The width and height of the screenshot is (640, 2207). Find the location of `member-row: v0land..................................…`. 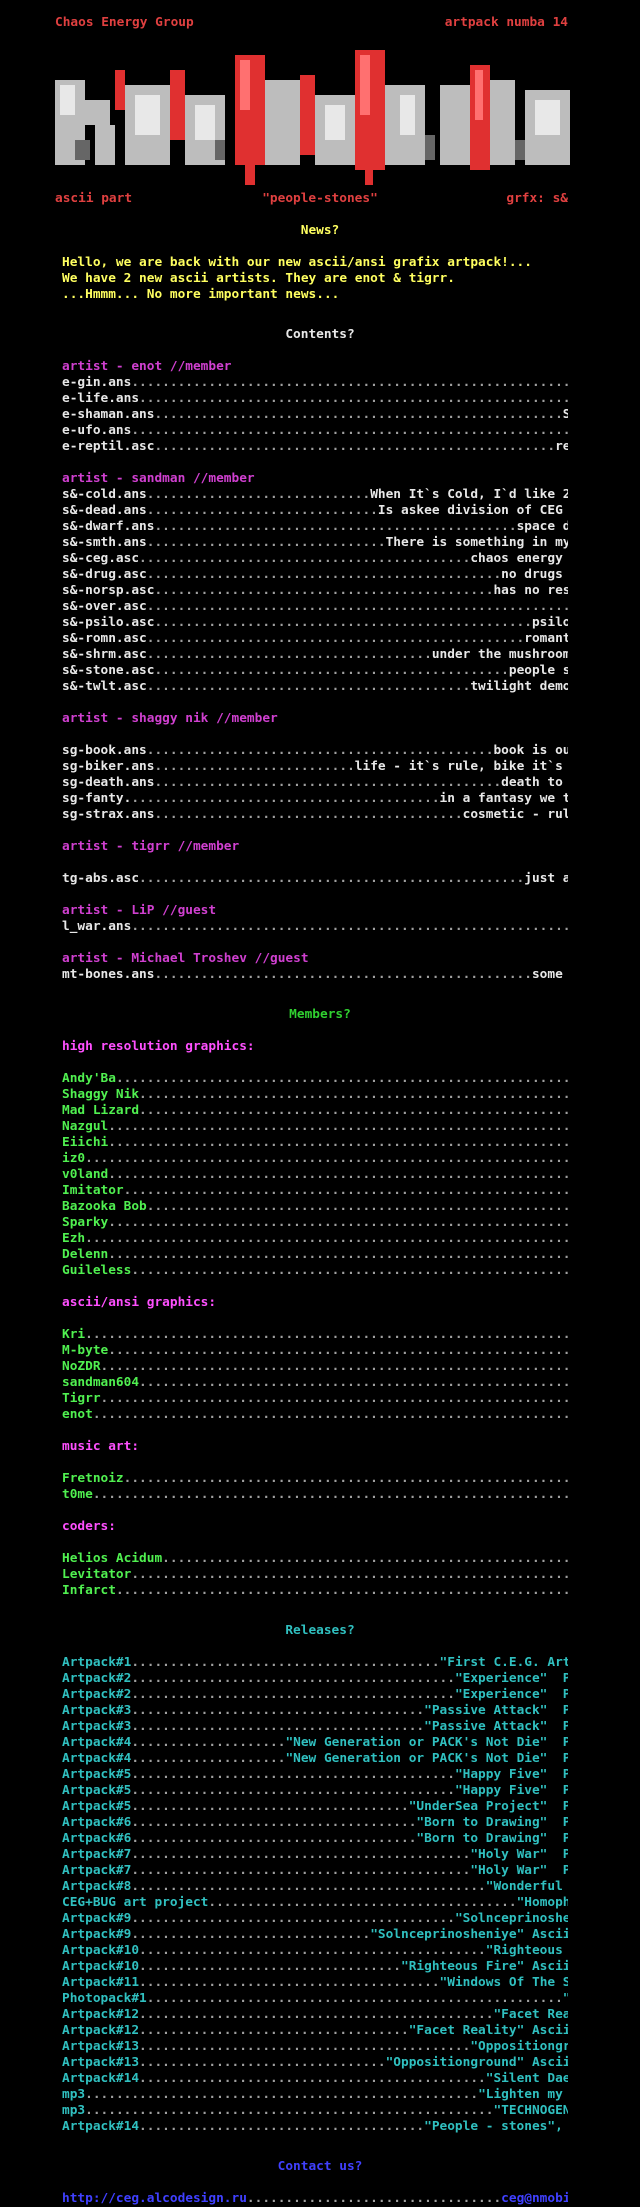

member-row: v0land..................................… is located at coordinates (315, 1175).